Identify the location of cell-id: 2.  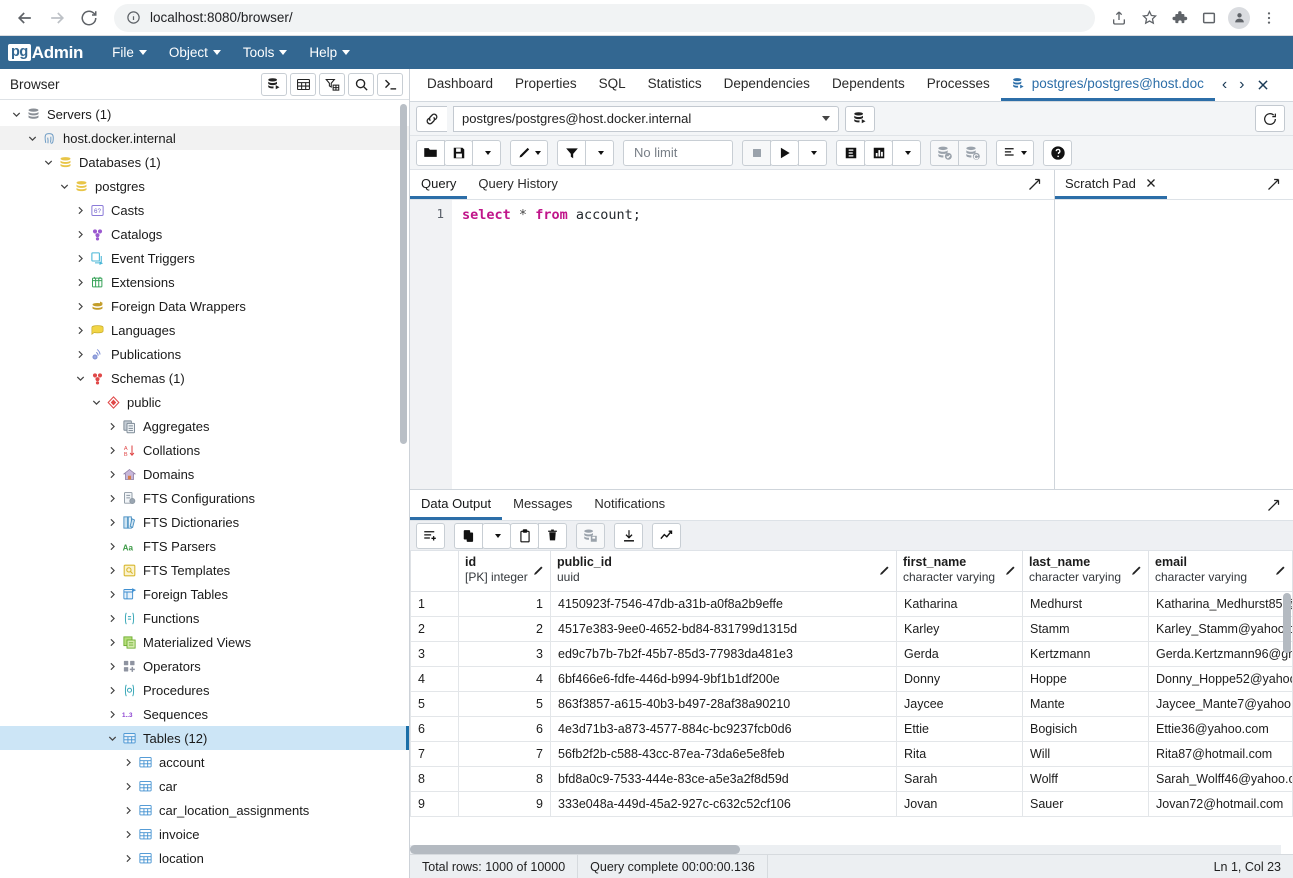
(504, 628).